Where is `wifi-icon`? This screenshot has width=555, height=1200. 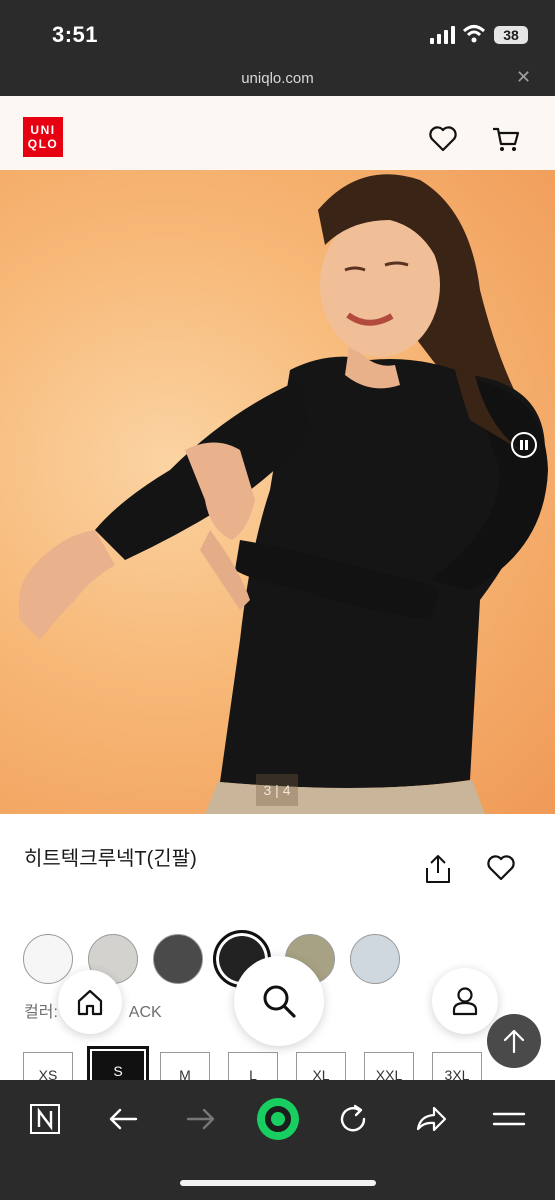
wifi-icon is located at coordinates (474, 34).